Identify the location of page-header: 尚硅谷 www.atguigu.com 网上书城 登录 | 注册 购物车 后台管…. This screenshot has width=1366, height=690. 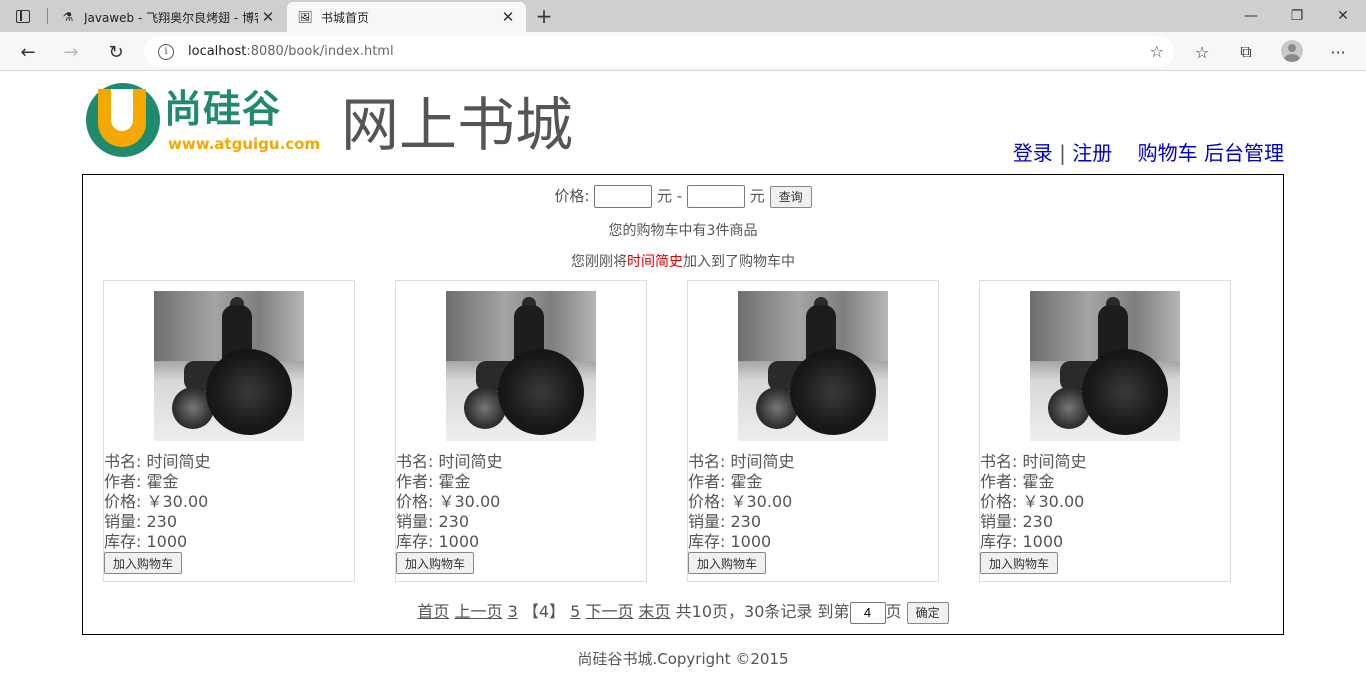
(683, 122).